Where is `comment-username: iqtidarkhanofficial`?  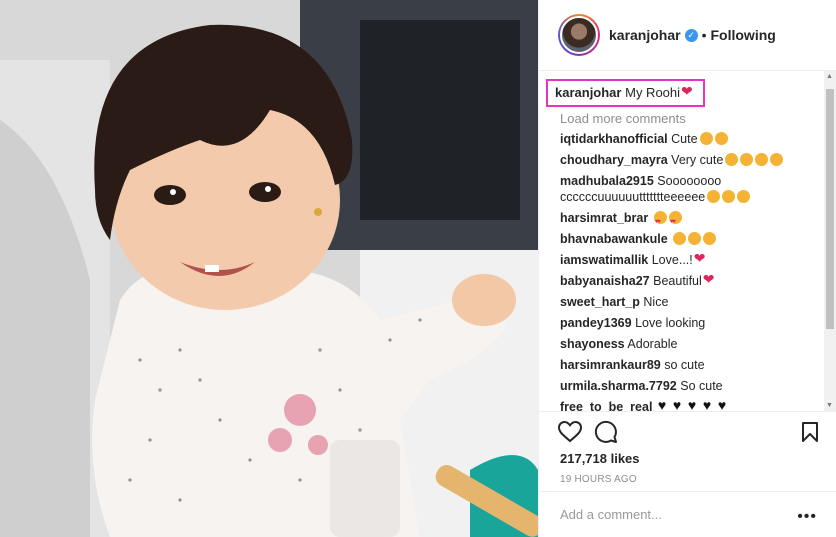 comment-username: iqtidarkhanofficial is located at coordinates (614, 139).